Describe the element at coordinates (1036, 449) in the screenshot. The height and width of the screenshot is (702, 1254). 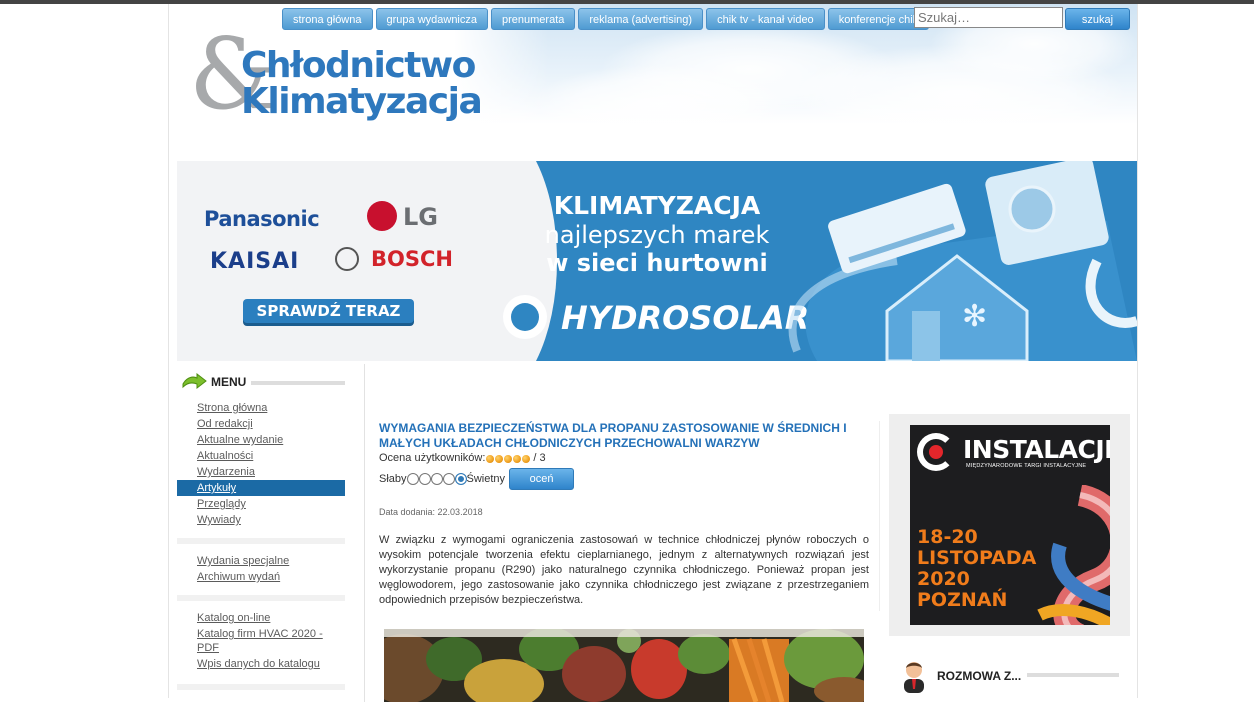
I see `ad-title: INSTALACJE` at that location.